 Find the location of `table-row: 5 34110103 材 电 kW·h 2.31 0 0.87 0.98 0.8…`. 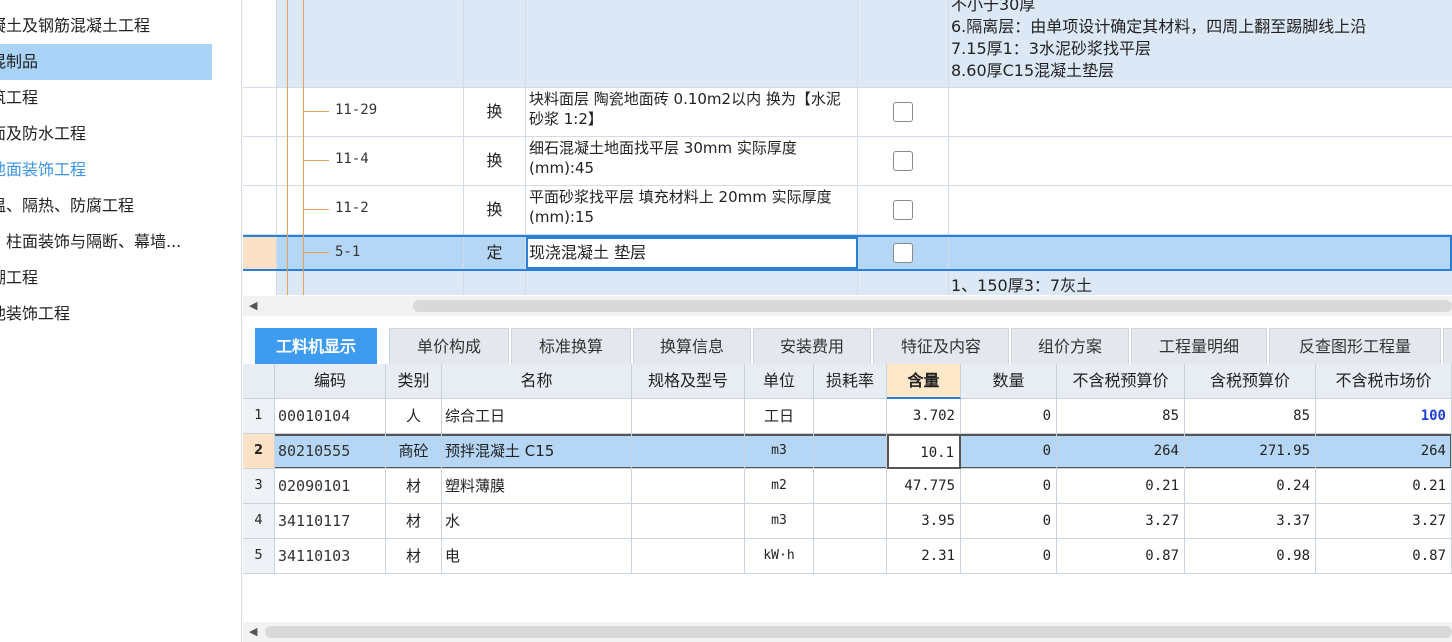

table-row: 5 34110103 材 电 kW·h 2.31 0 0.87 0.98 0.8… is located at coordinates (847, 556).